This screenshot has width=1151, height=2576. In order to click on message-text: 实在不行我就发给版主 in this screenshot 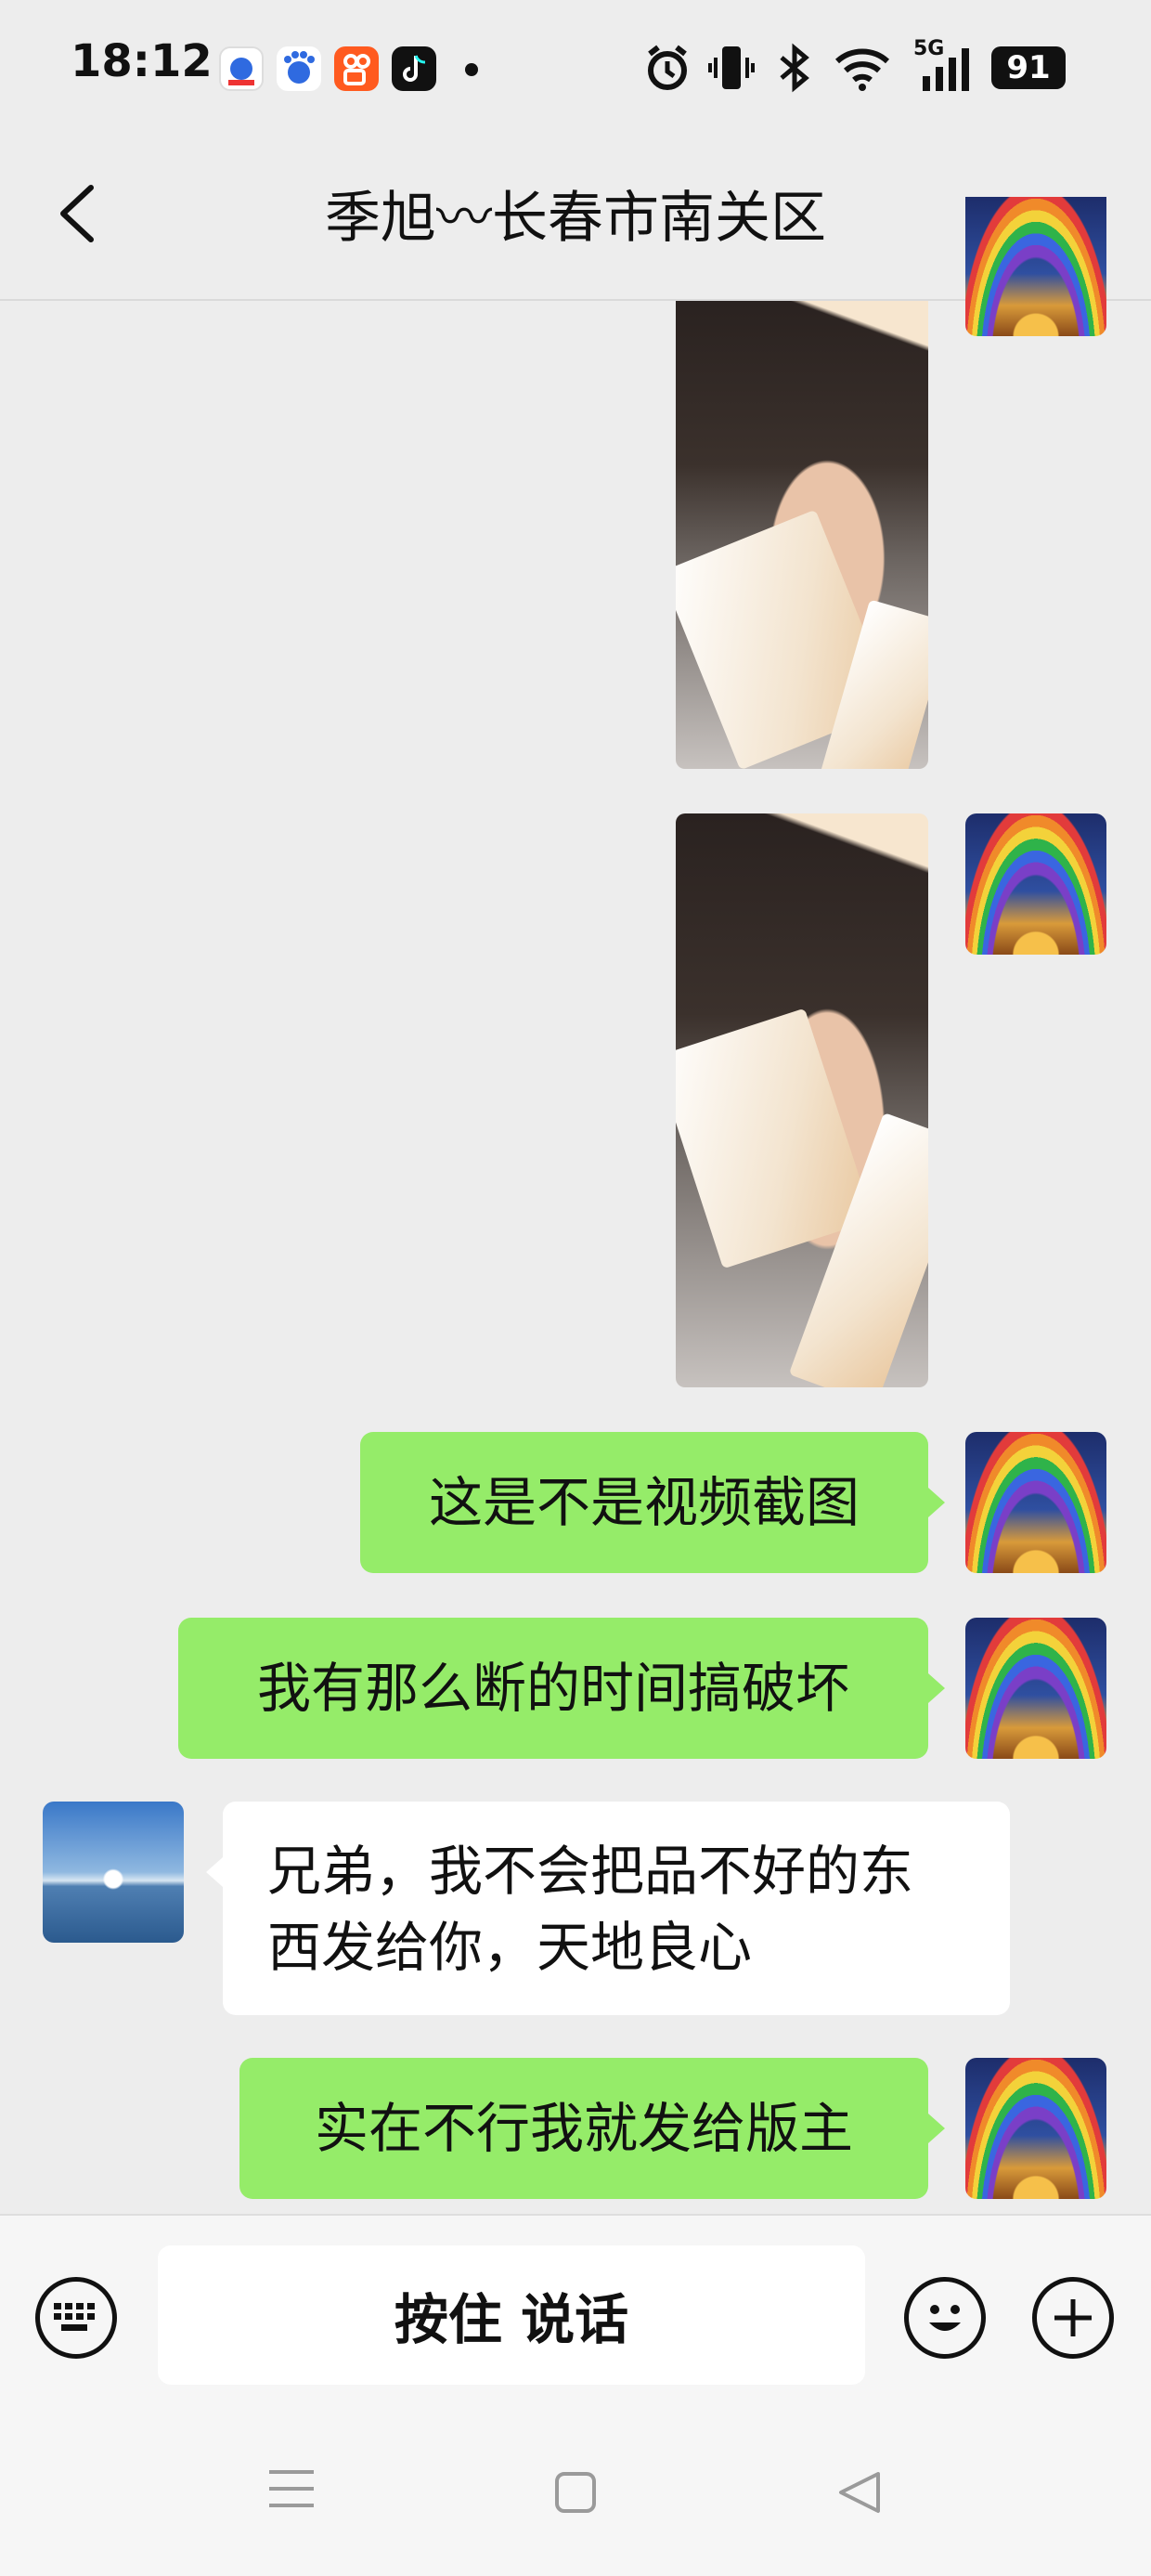, I will do `click(583, 2128)`.